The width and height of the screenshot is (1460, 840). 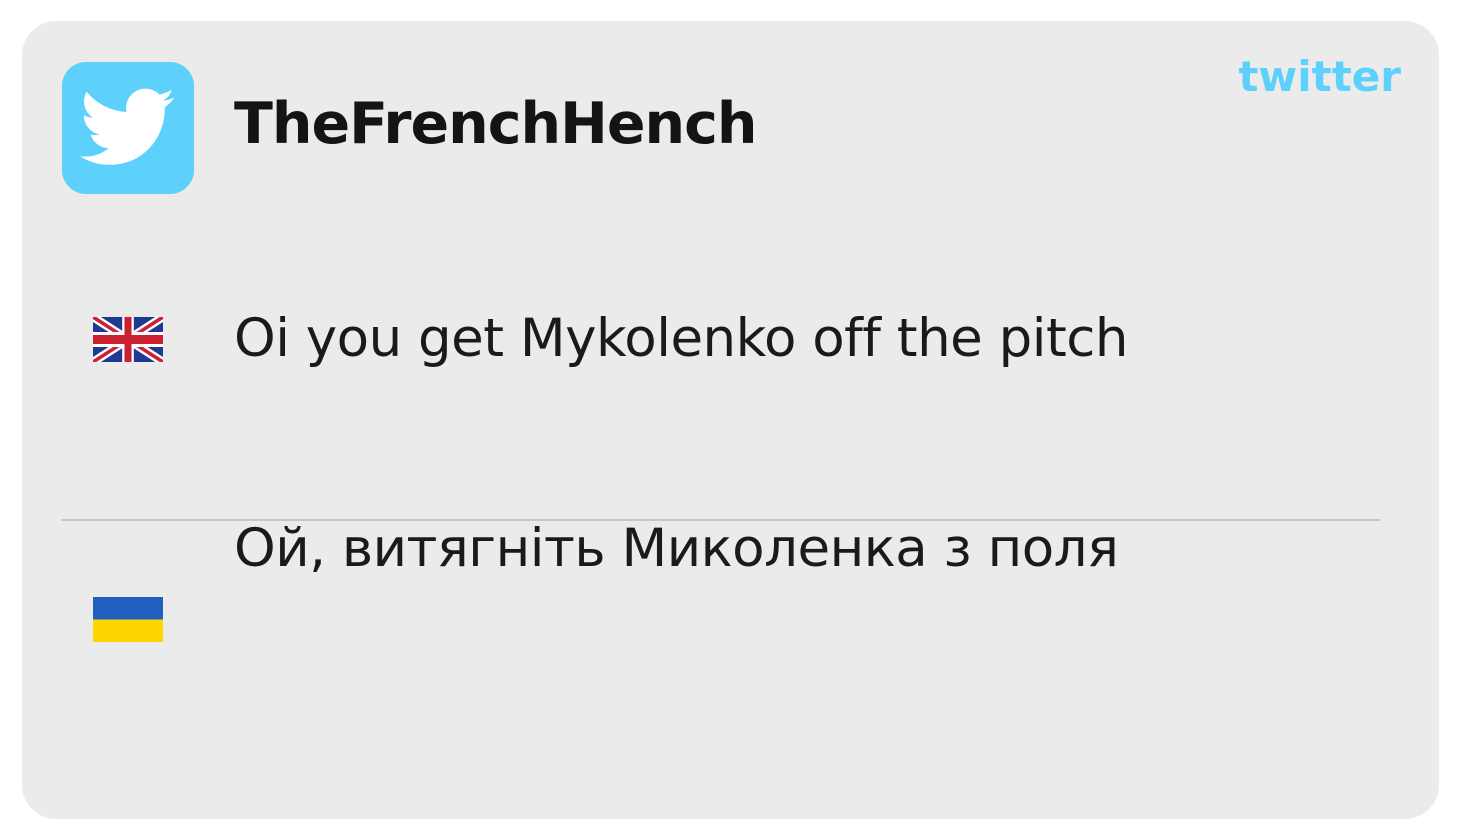 I want to click on uk-flag-icon, so click(x=128, y=339).